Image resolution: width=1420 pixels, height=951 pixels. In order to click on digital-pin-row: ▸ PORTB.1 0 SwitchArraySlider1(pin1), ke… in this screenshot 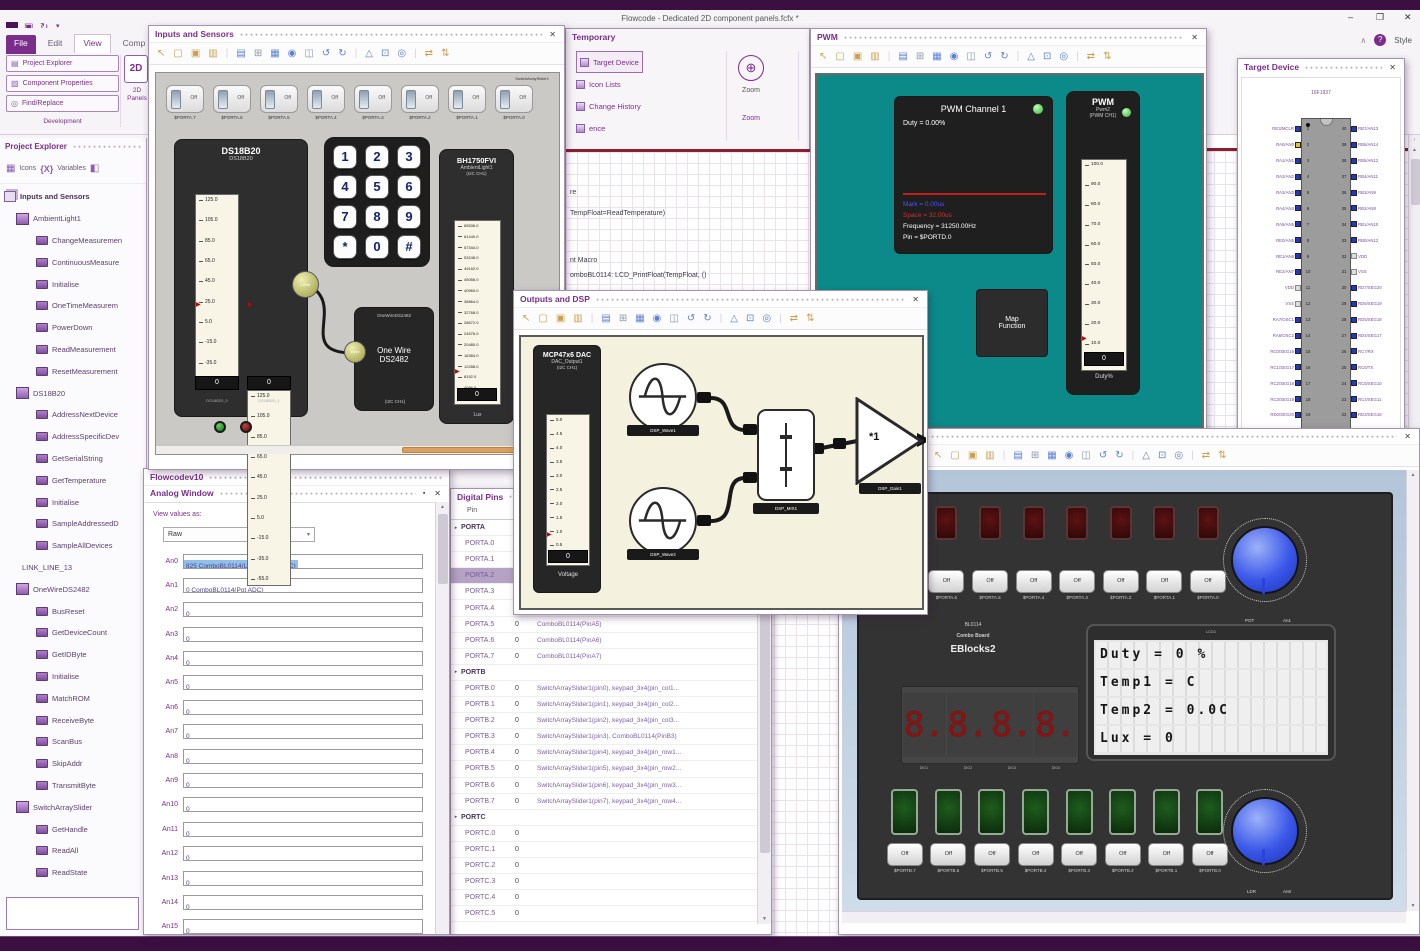, I will do `click(604, 705)`.